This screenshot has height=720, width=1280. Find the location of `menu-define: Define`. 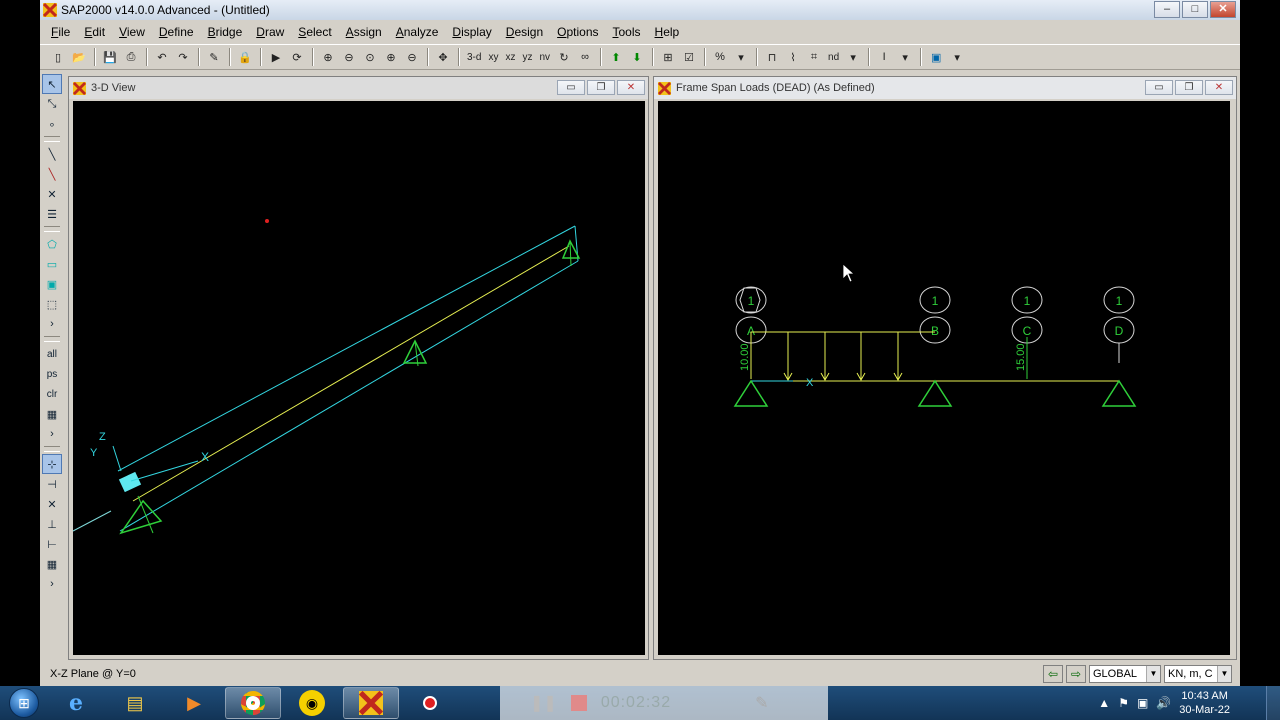

menu-define: Define is located at coordinates (176, 32).